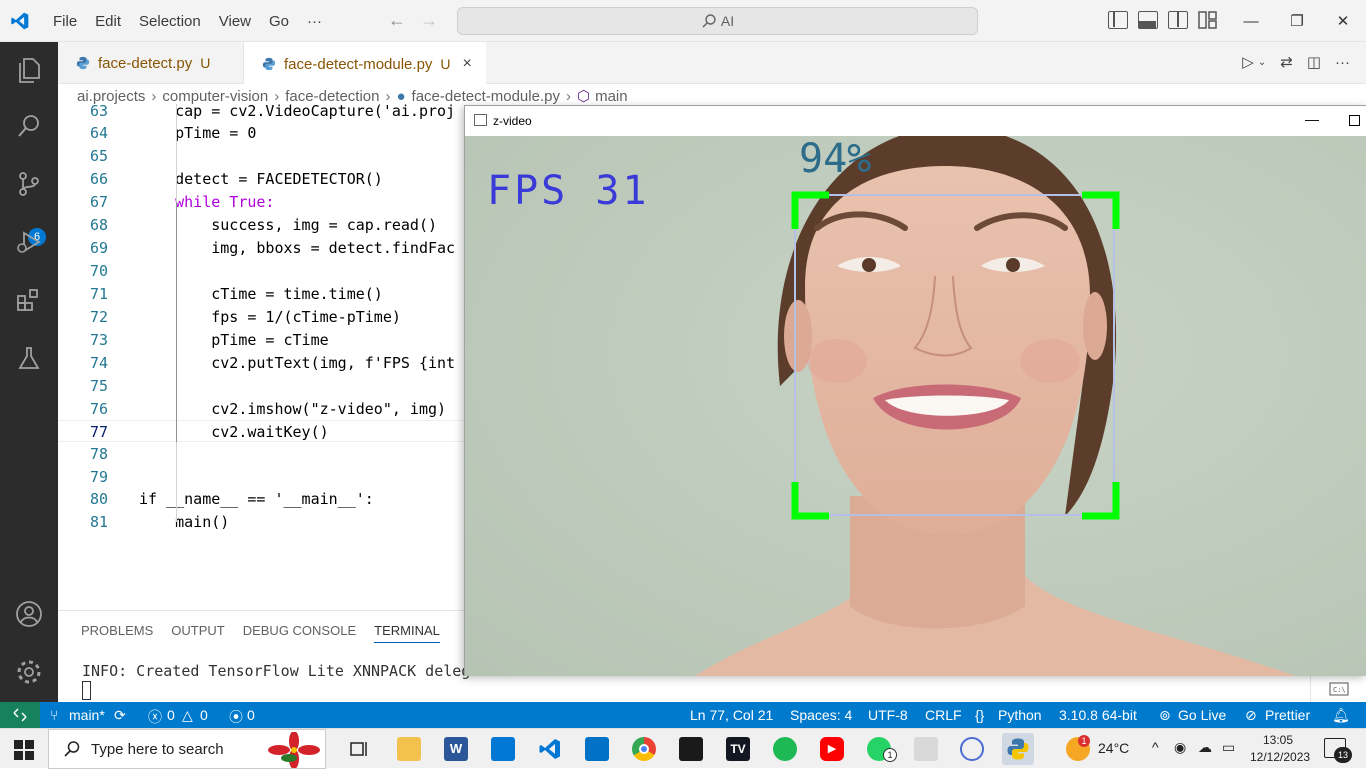 The height and width of the screenshot is (769, 1366). What do you see at coordinates (1314, 62) in the screenshot?
I see `split-editor-icon: ◫` at bounding box center [1314, 62].